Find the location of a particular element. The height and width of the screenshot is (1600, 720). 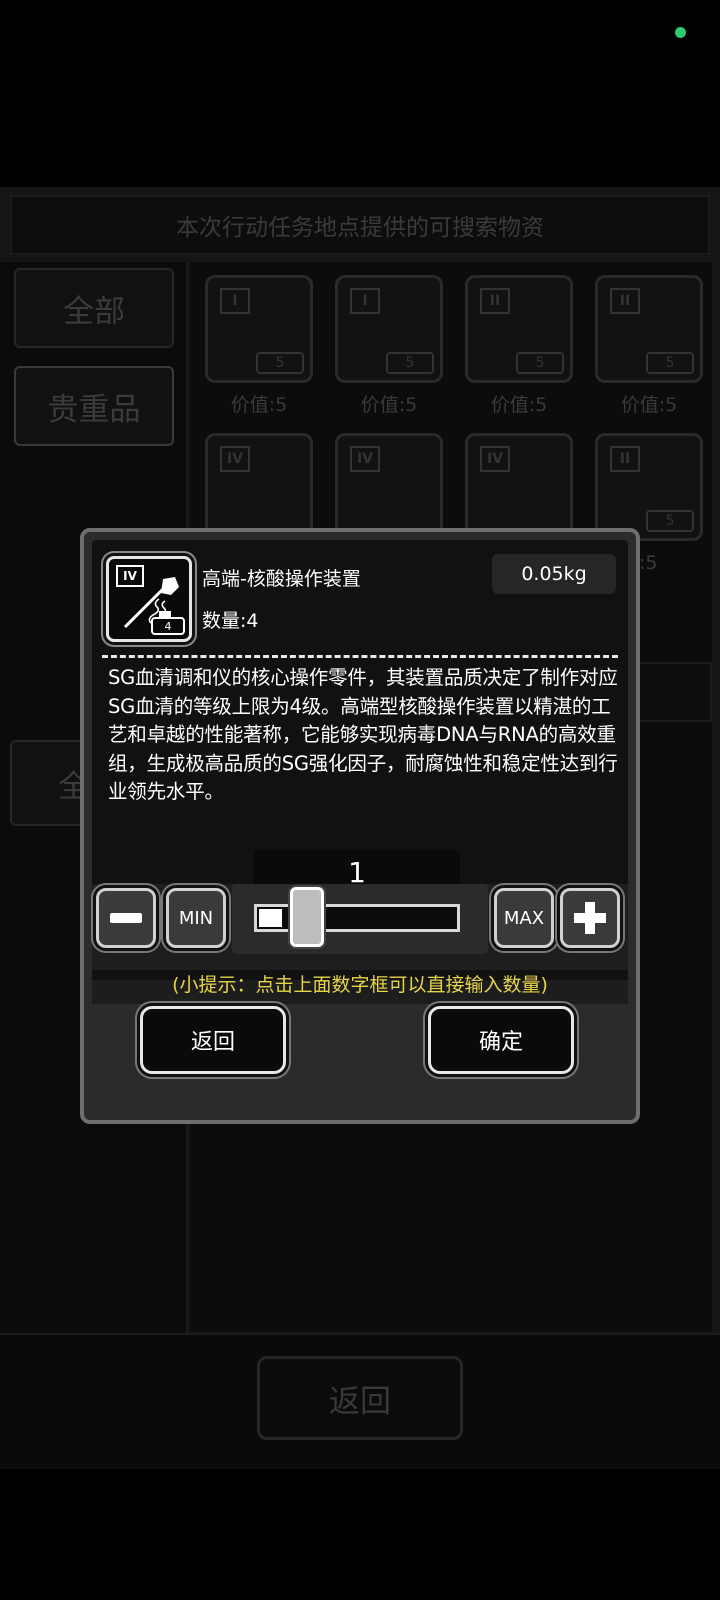

decrease-button is located at coordinates (126, 918).